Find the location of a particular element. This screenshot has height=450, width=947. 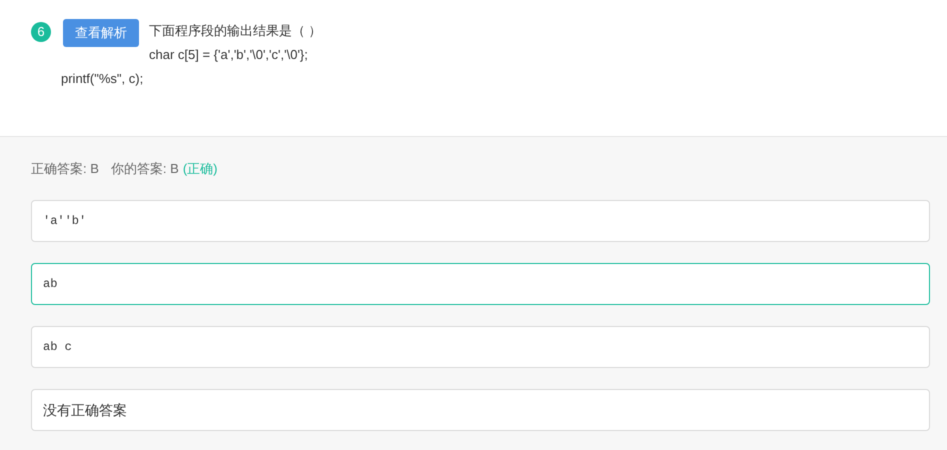

answer-option: ab c is located at coordinates (480, 347).